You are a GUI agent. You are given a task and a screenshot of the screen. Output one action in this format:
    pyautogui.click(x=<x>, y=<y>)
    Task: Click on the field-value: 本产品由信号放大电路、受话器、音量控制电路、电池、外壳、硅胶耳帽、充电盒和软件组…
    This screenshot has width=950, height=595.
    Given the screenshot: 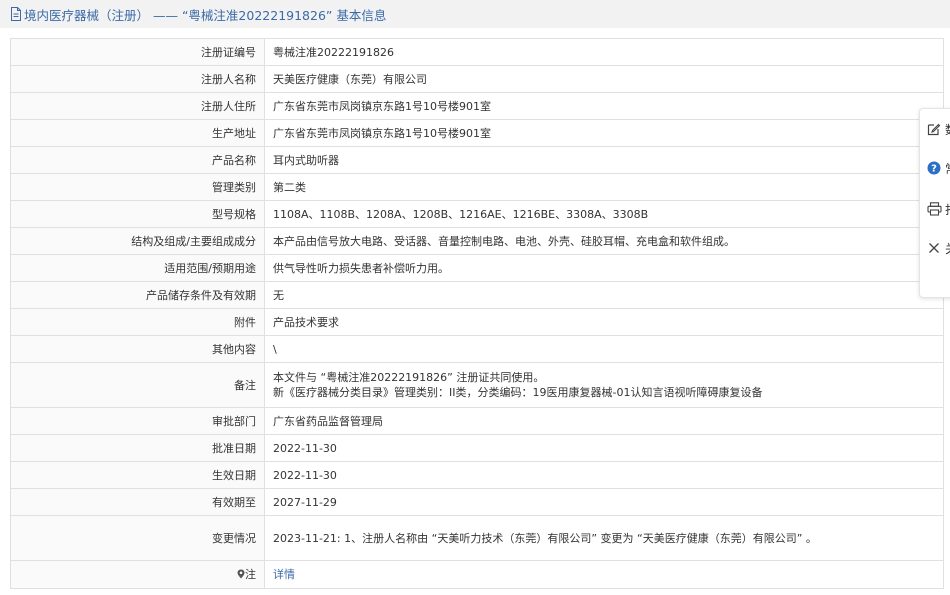 What is the action you would take?
    pyautogui.click(x=604, y=241)
    